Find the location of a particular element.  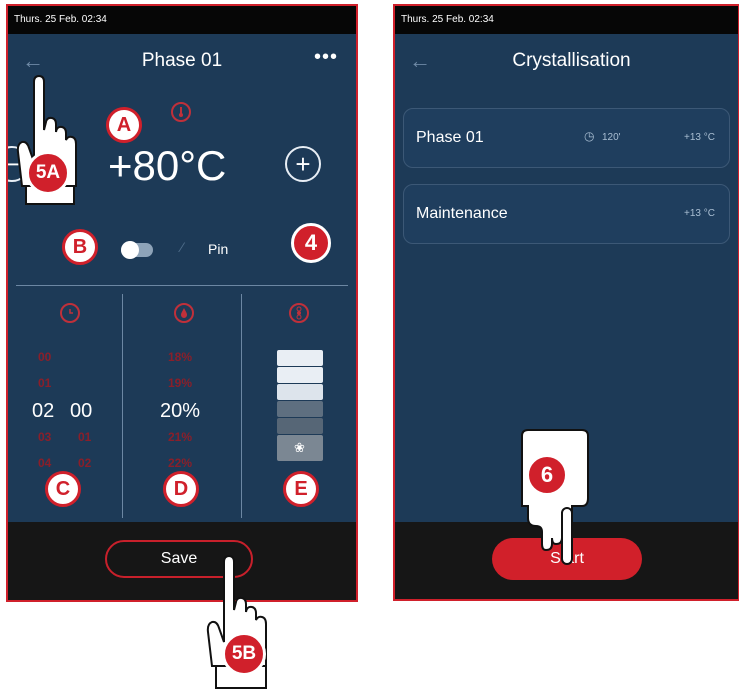

time-option: 00 is located at coordinates (45, 357).